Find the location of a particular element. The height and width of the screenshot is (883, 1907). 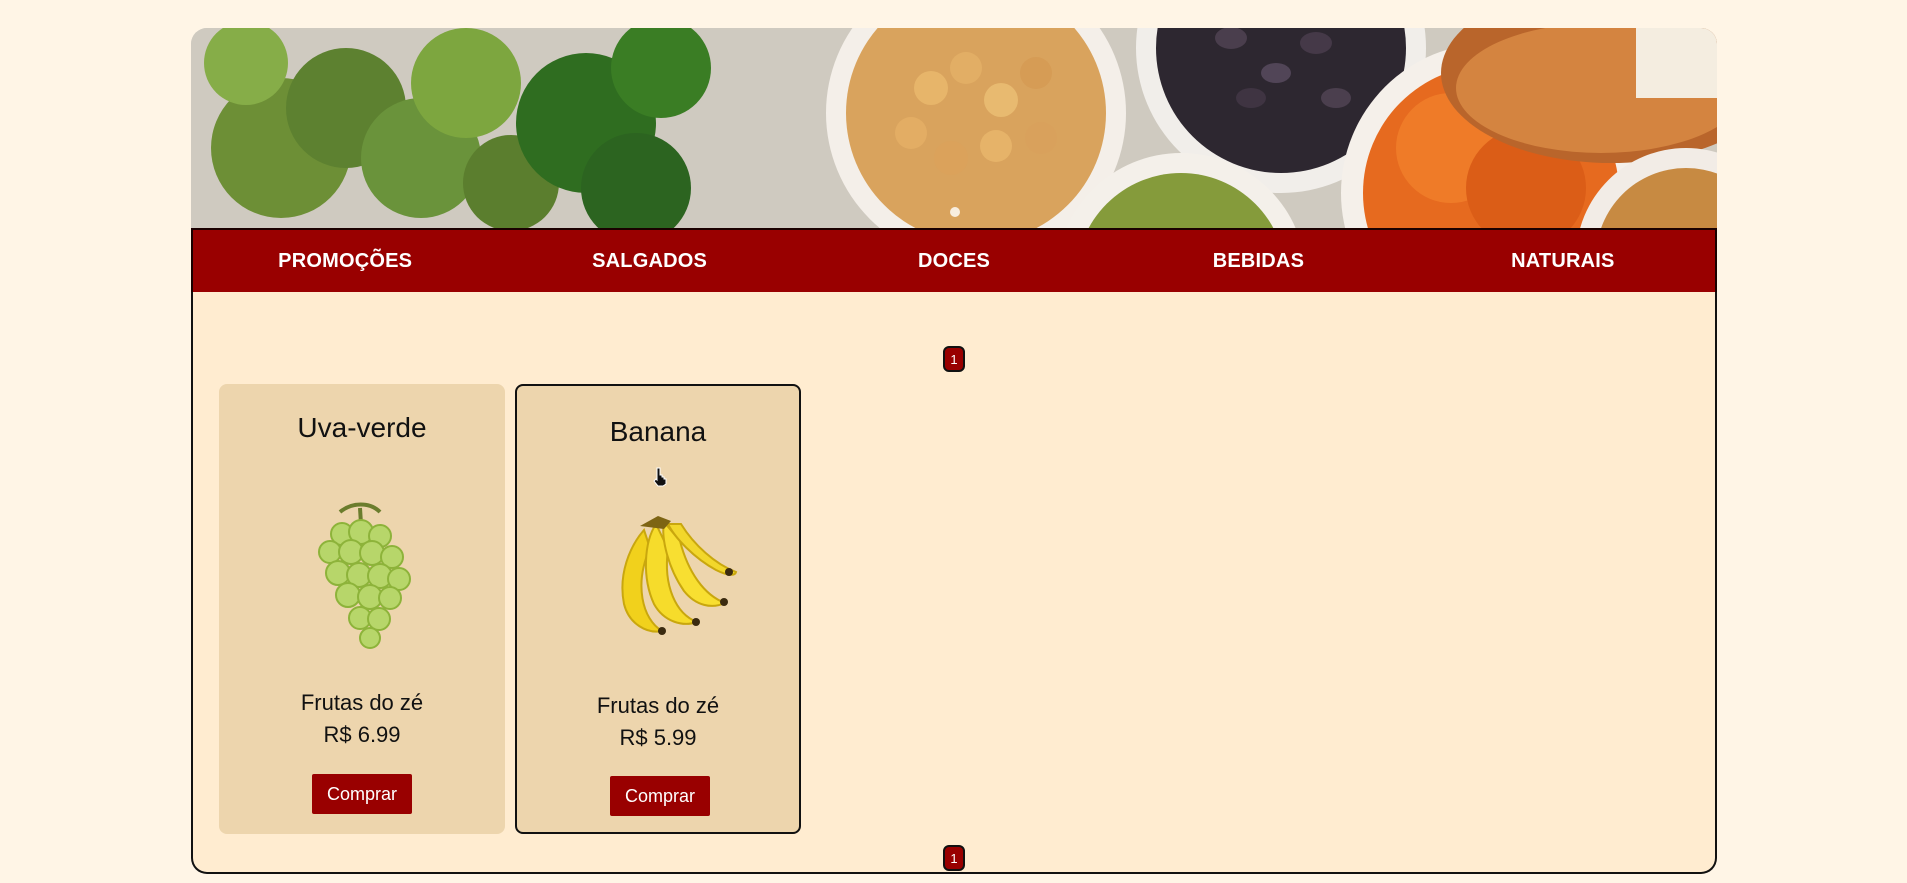

nav-item-naturais: NATURAIS is located at coordinates (1563, 261).